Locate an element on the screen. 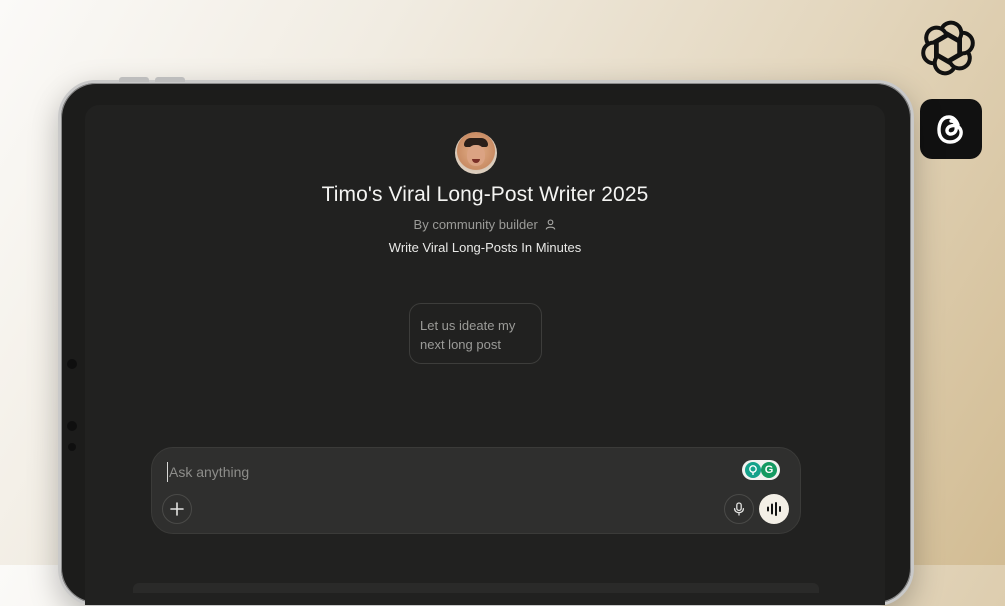  byline-text: By community builder is located at coordinates (475, 224).